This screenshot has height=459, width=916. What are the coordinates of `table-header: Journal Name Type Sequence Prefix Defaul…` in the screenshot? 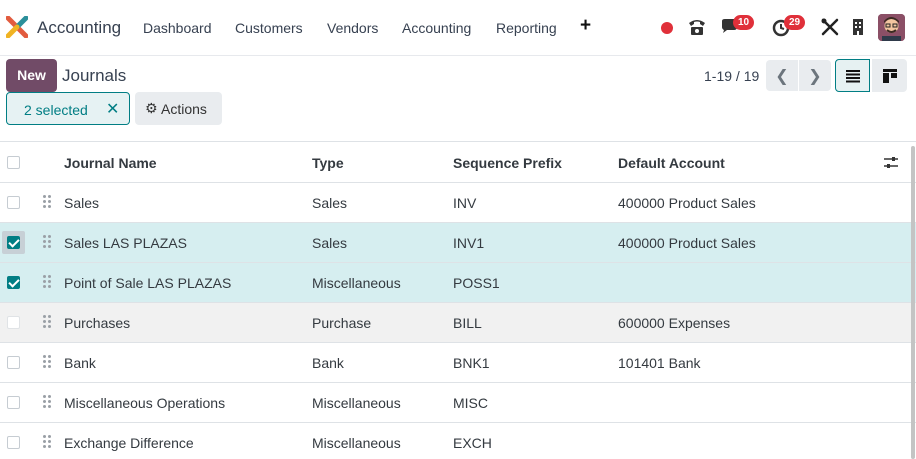 It's located at (458, 162).